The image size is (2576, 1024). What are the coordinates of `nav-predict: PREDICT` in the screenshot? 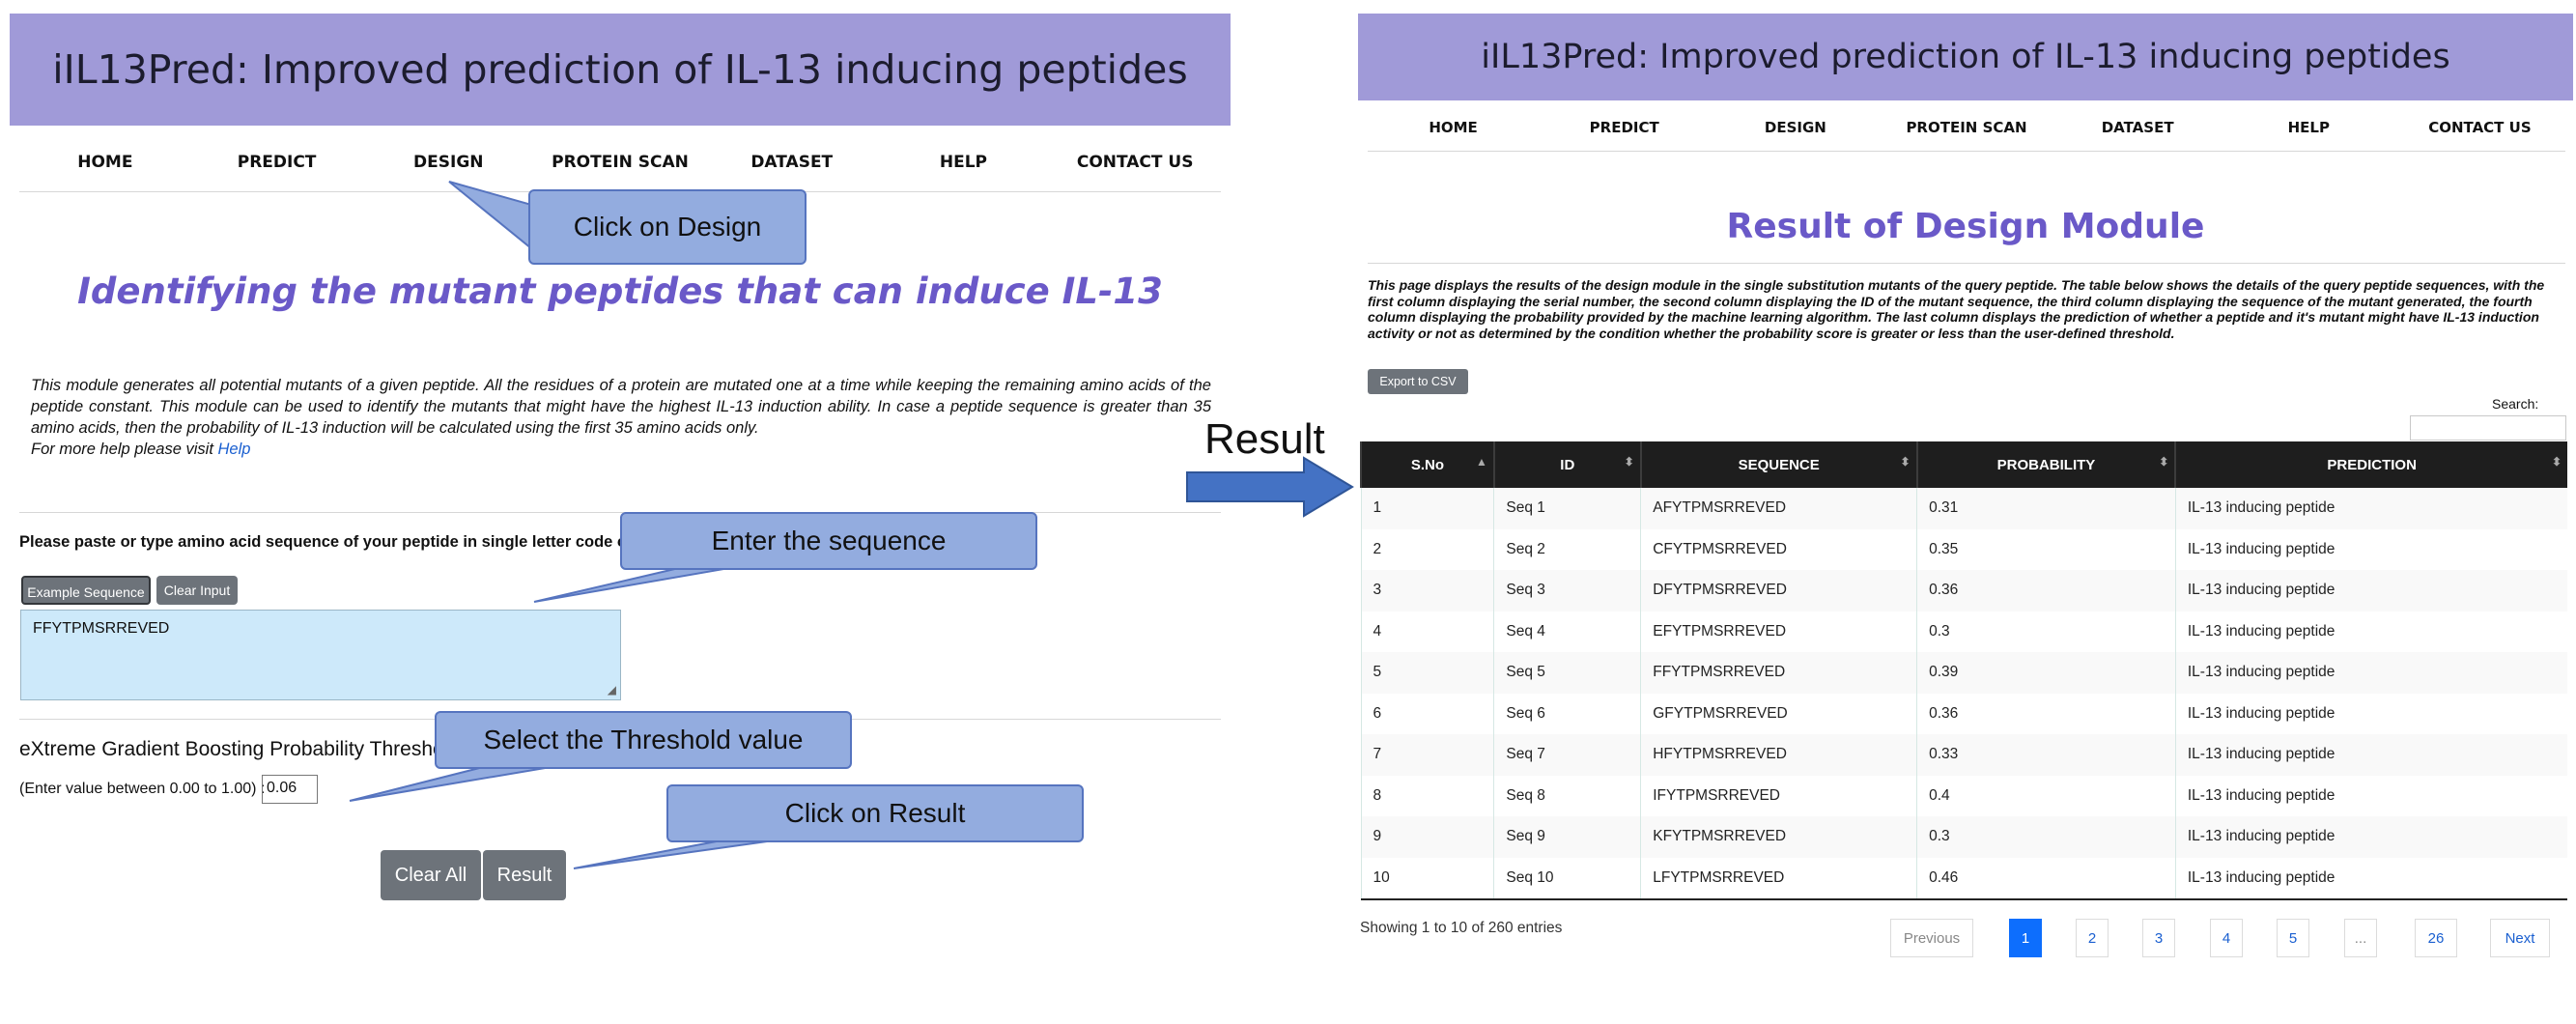 It's located at (1624, 127).